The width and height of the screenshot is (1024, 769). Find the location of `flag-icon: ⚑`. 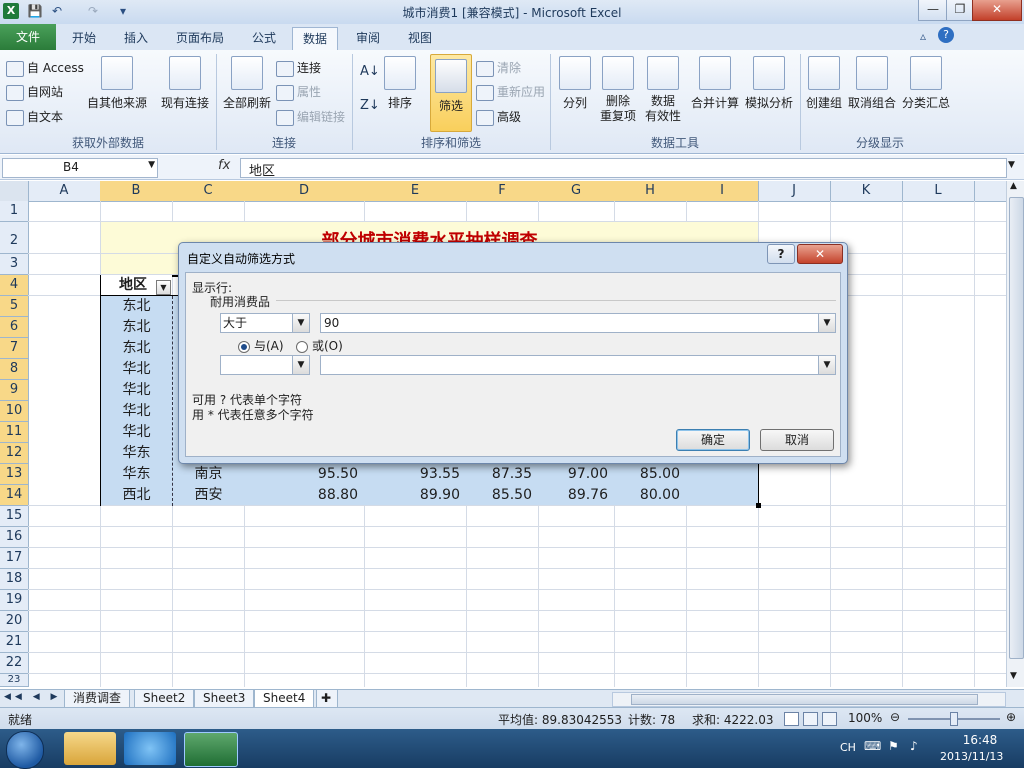

flag-icon: ⚑ is located at coordinates (893, 746).